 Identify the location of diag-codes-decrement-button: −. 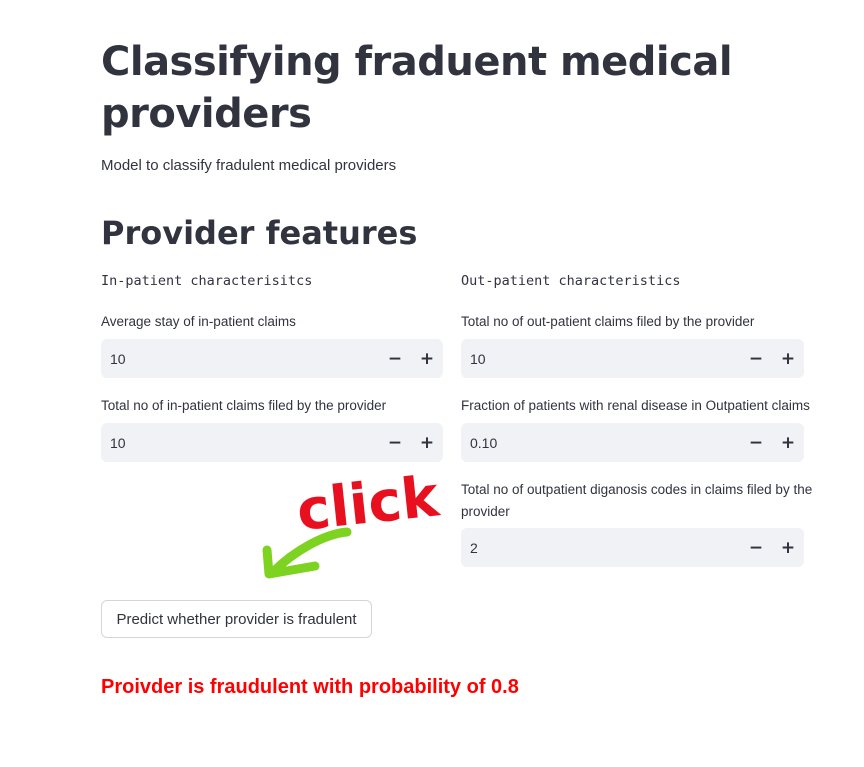
(756, 547).